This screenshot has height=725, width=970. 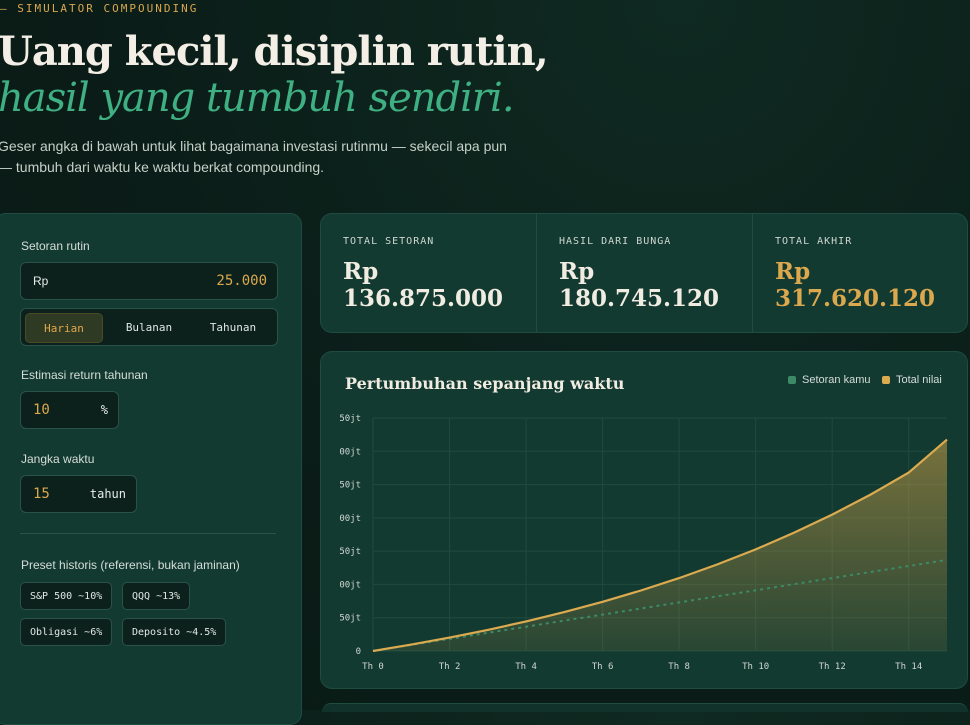 What do you see at coordinates (149, 281) in the screenshot?
I see `deposit-input: Rp 25.000` at bounding box center [149, 281].